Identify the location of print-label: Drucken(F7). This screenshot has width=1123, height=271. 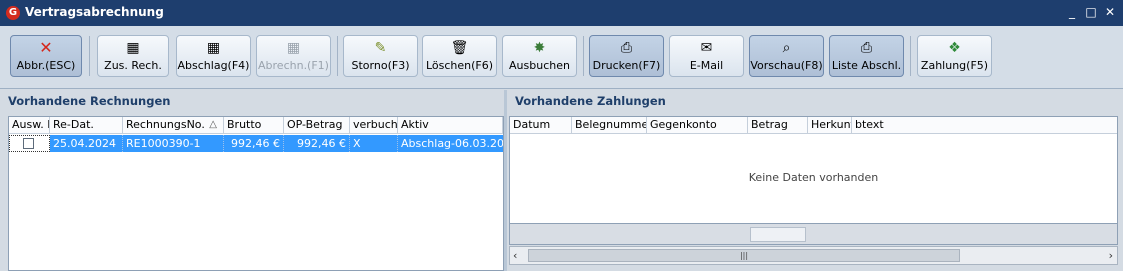
(626, 65).